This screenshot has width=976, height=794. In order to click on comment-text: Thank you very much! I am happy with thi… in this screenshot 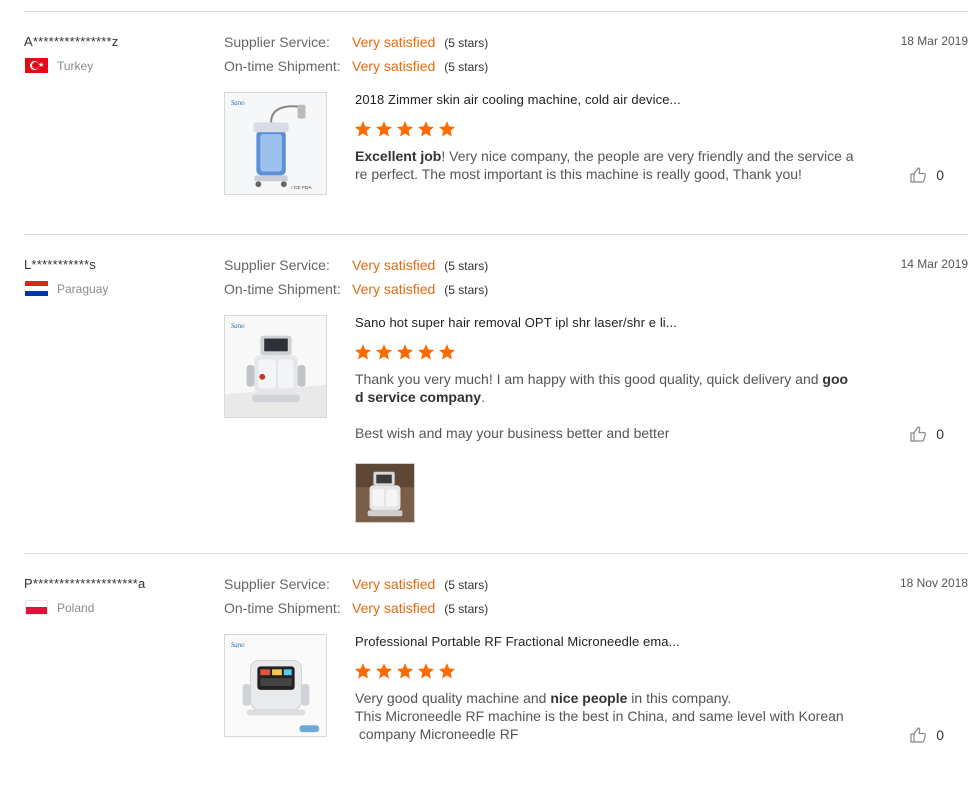, I will do `click(589, 379)`.